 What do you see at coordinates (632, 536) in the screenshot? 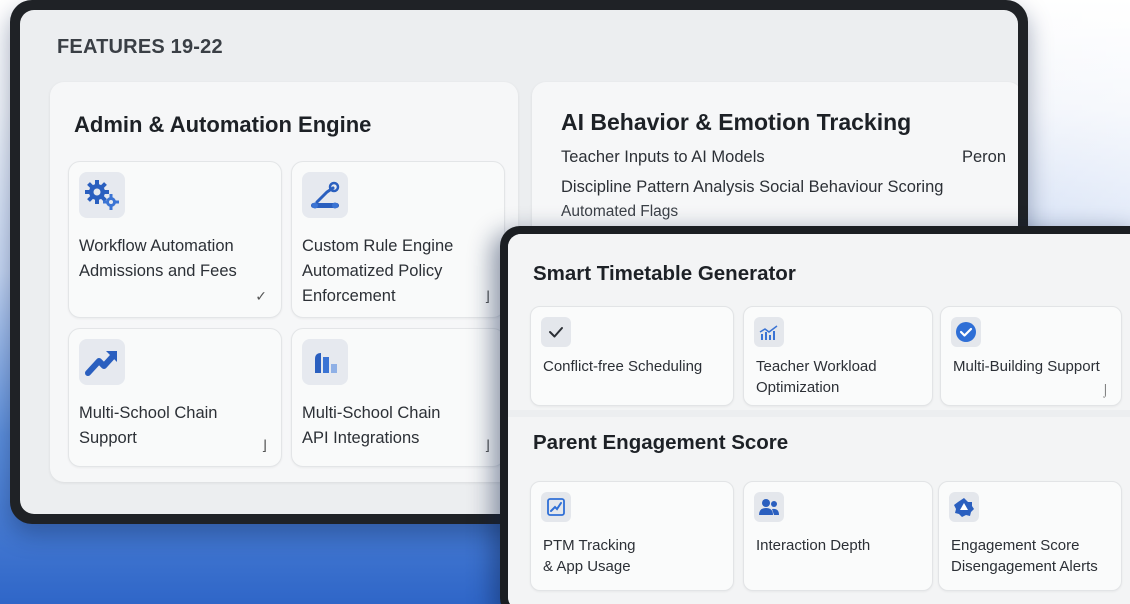
I see `ptm-tracking-card: PTM Tracking & App Usage` at bounding box center [632, 536].